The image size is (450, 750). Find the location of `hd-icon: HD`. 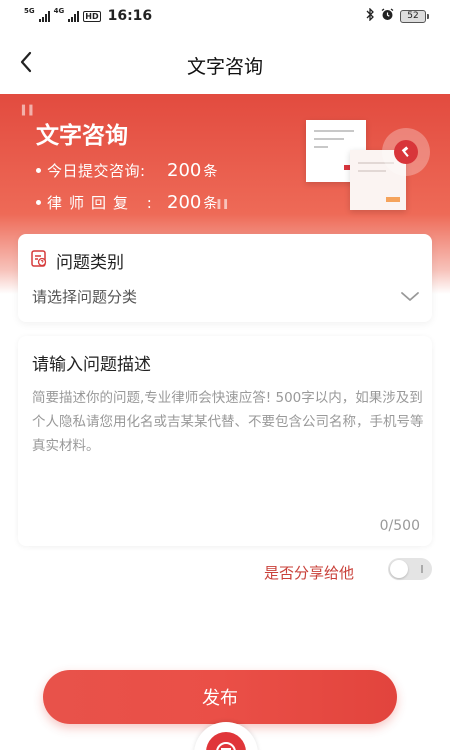

hd-icon: HD is located at coordinates (92, 16).